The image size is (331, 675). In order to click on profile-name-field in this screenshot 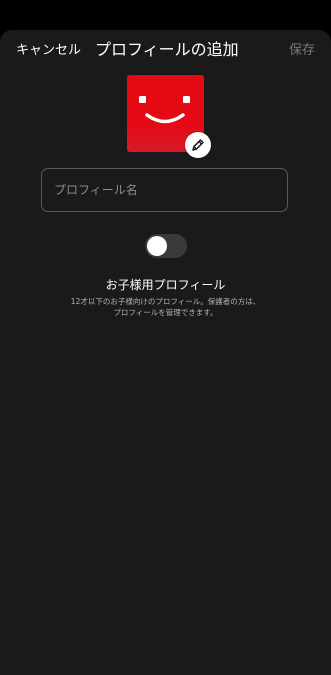, I will do `click(164, 190)`.